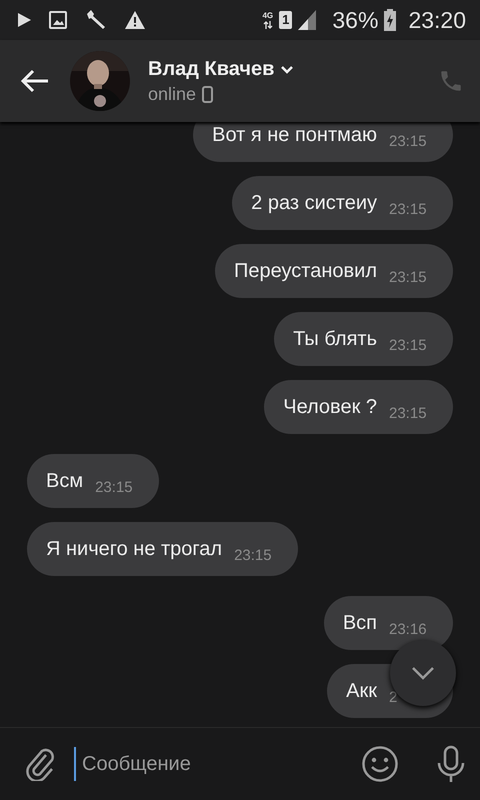  What do you see at coordinates (208, 94) in the screenshot?
I see `phone-device-icon` at bounding box center [208, 94].